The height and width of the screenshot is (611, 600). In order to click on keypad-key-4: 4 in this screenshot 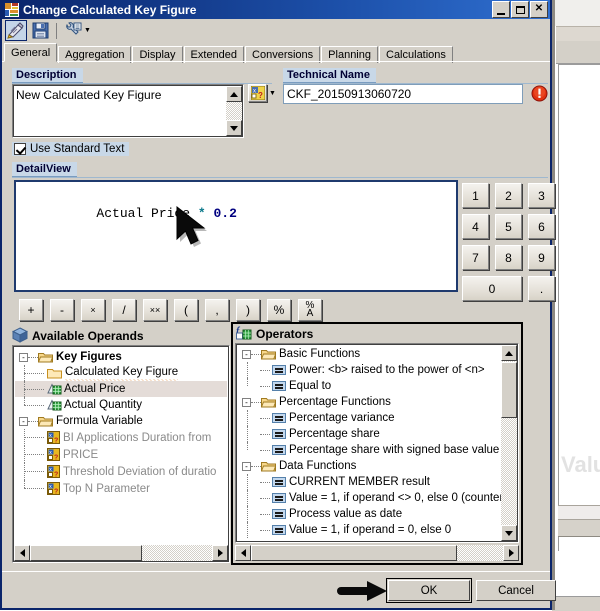, I will do `click(475, 226)`.